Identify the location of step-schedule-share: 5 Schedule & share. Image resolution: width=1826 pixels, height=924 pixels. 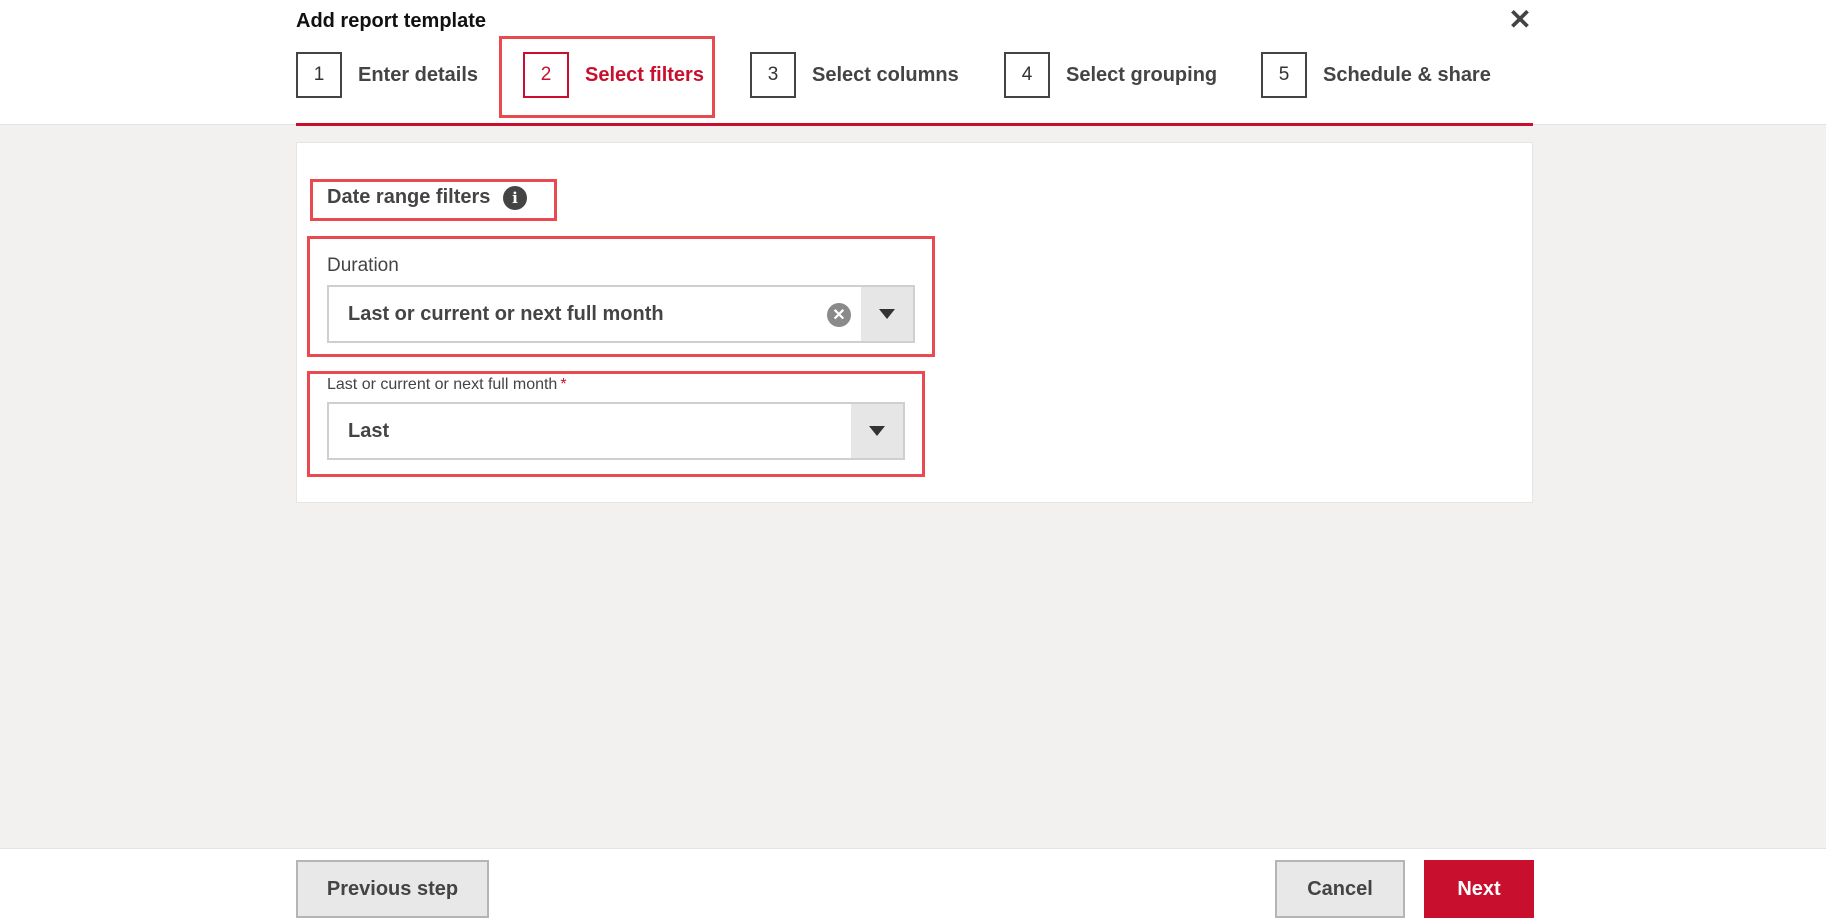
(1376, 75).